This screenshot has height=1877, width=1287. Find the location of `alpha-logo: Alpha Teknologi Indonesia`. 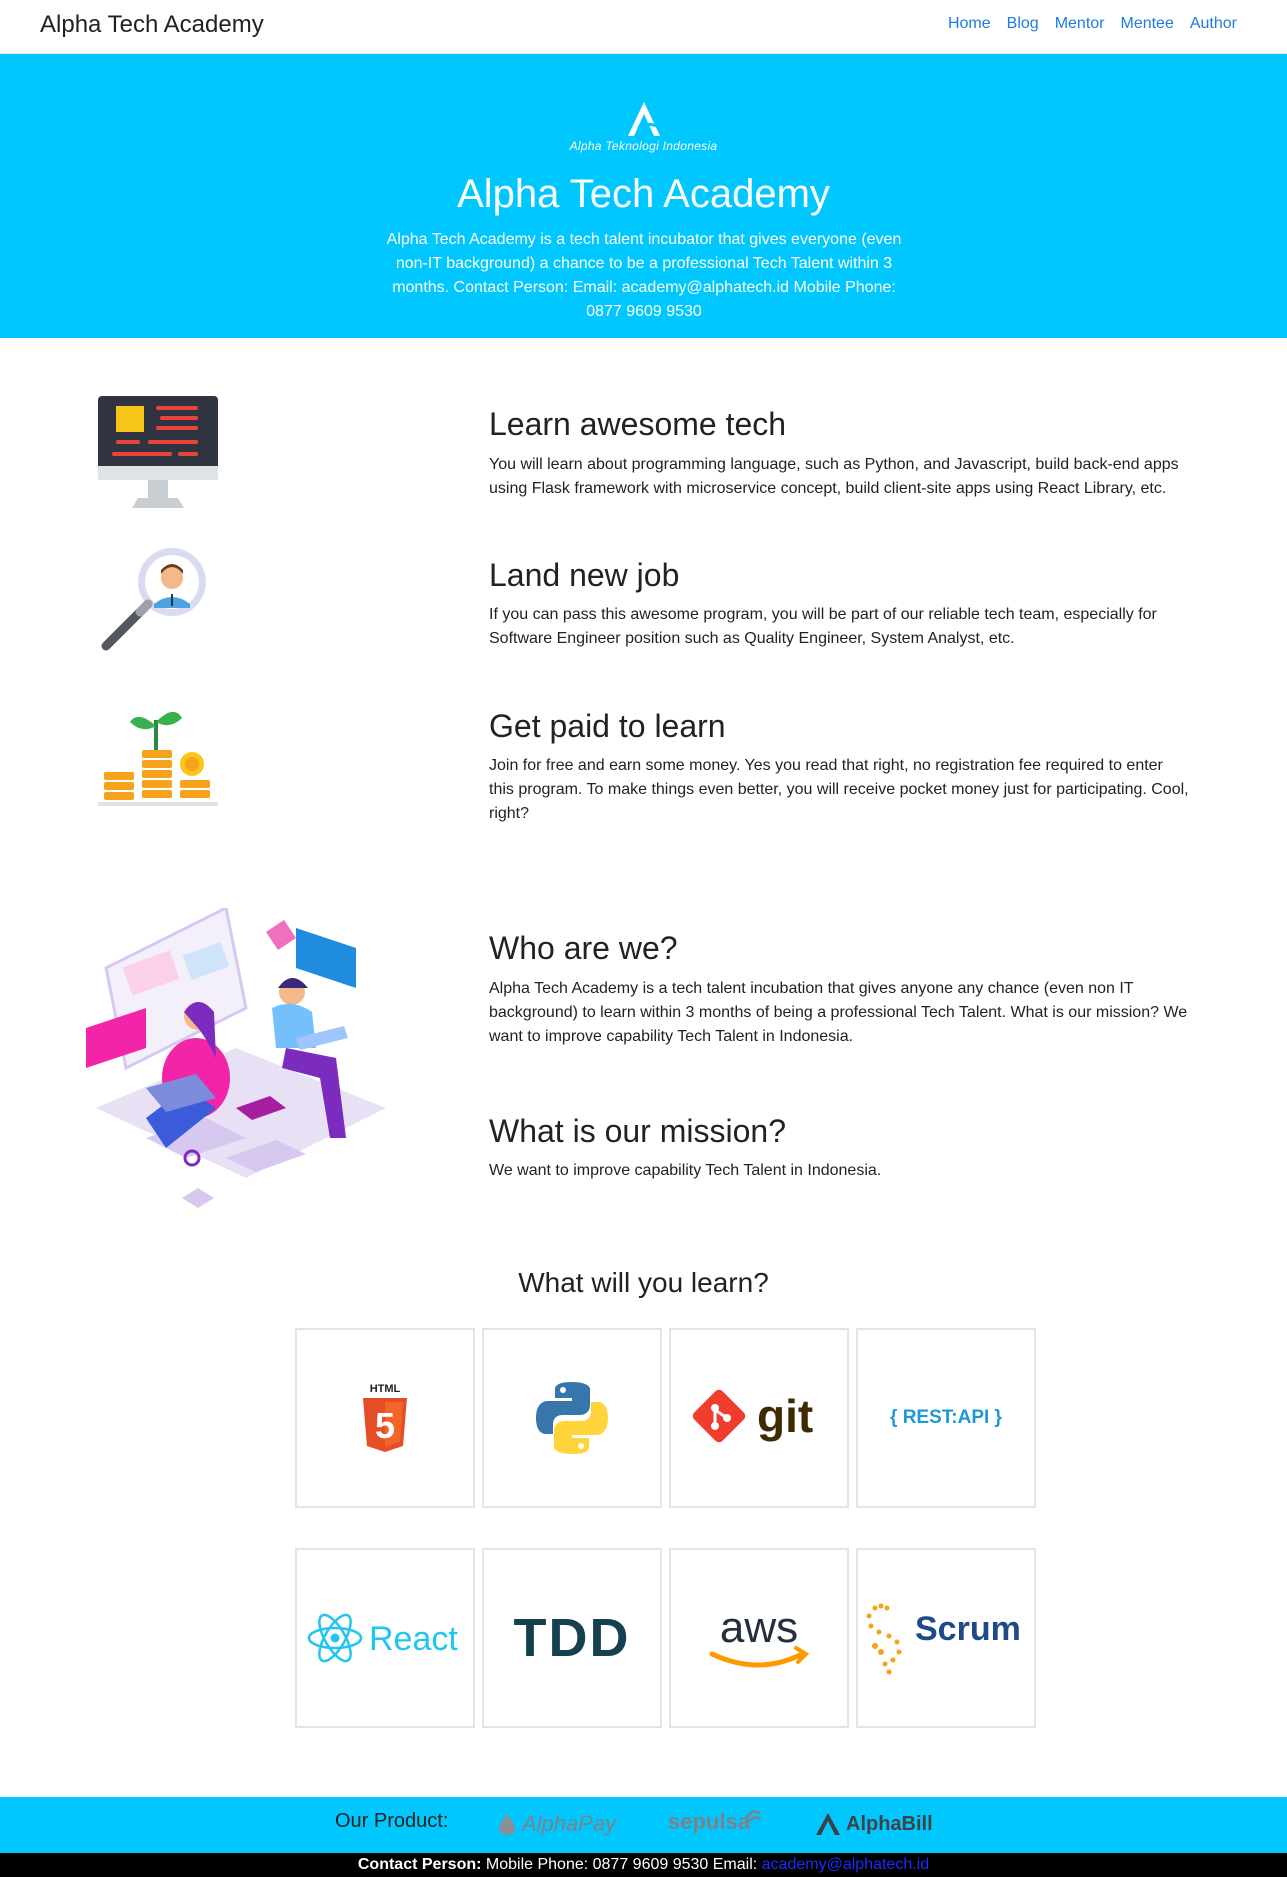

alpha-logo: Alpha Teknologi Indonesia is located at coordinates (643, 126).